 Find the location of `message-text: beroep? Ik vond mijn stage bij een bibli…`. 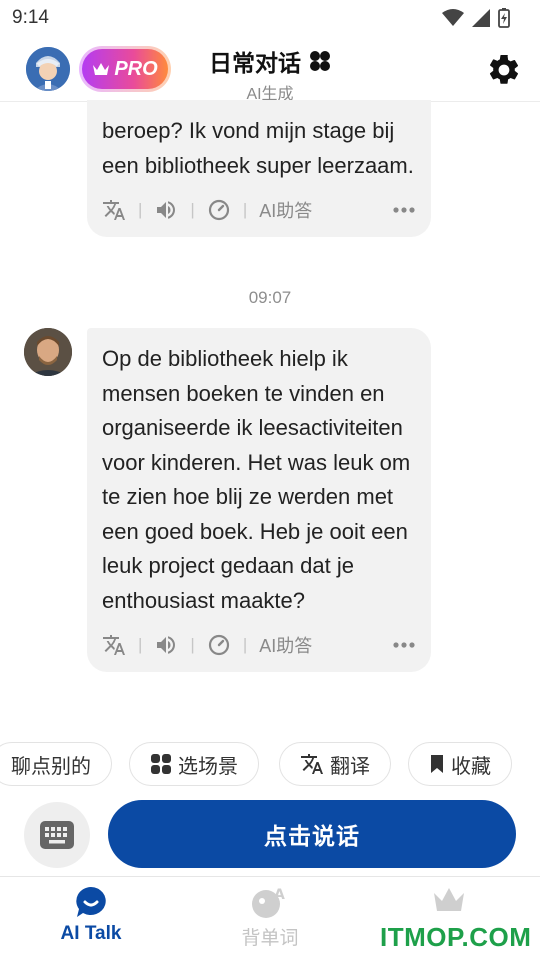

message-text: beroep? Ik vond mijn stage bij een bibli… is located at coordinates (258, 148).